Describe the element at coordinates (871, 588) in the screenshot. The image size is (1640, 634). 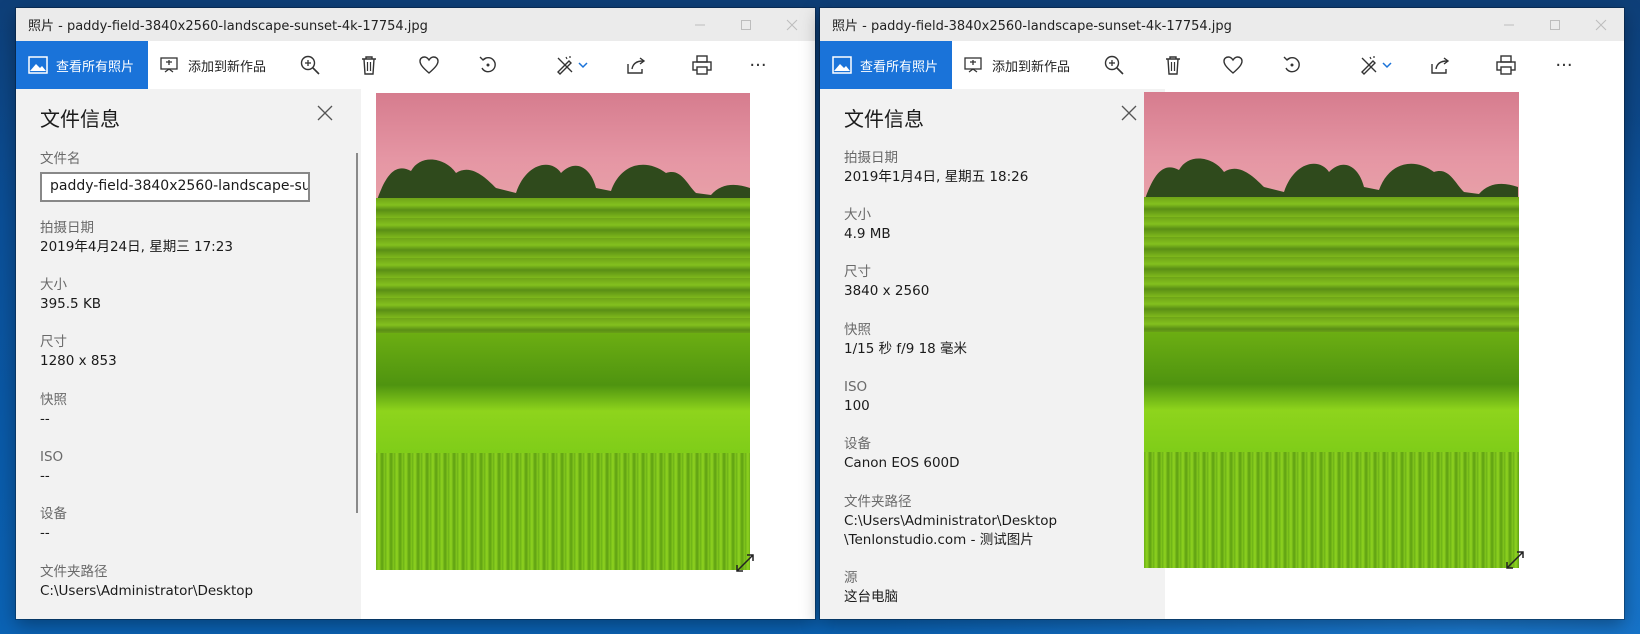
I see `source-field: 源 这台电脑` at that location.